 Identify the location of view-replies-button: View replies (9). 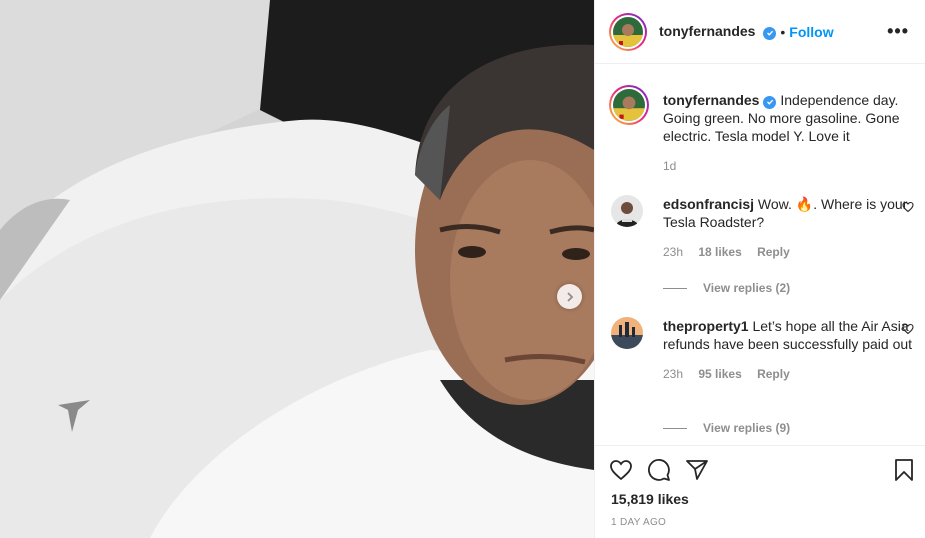
(726, 428).